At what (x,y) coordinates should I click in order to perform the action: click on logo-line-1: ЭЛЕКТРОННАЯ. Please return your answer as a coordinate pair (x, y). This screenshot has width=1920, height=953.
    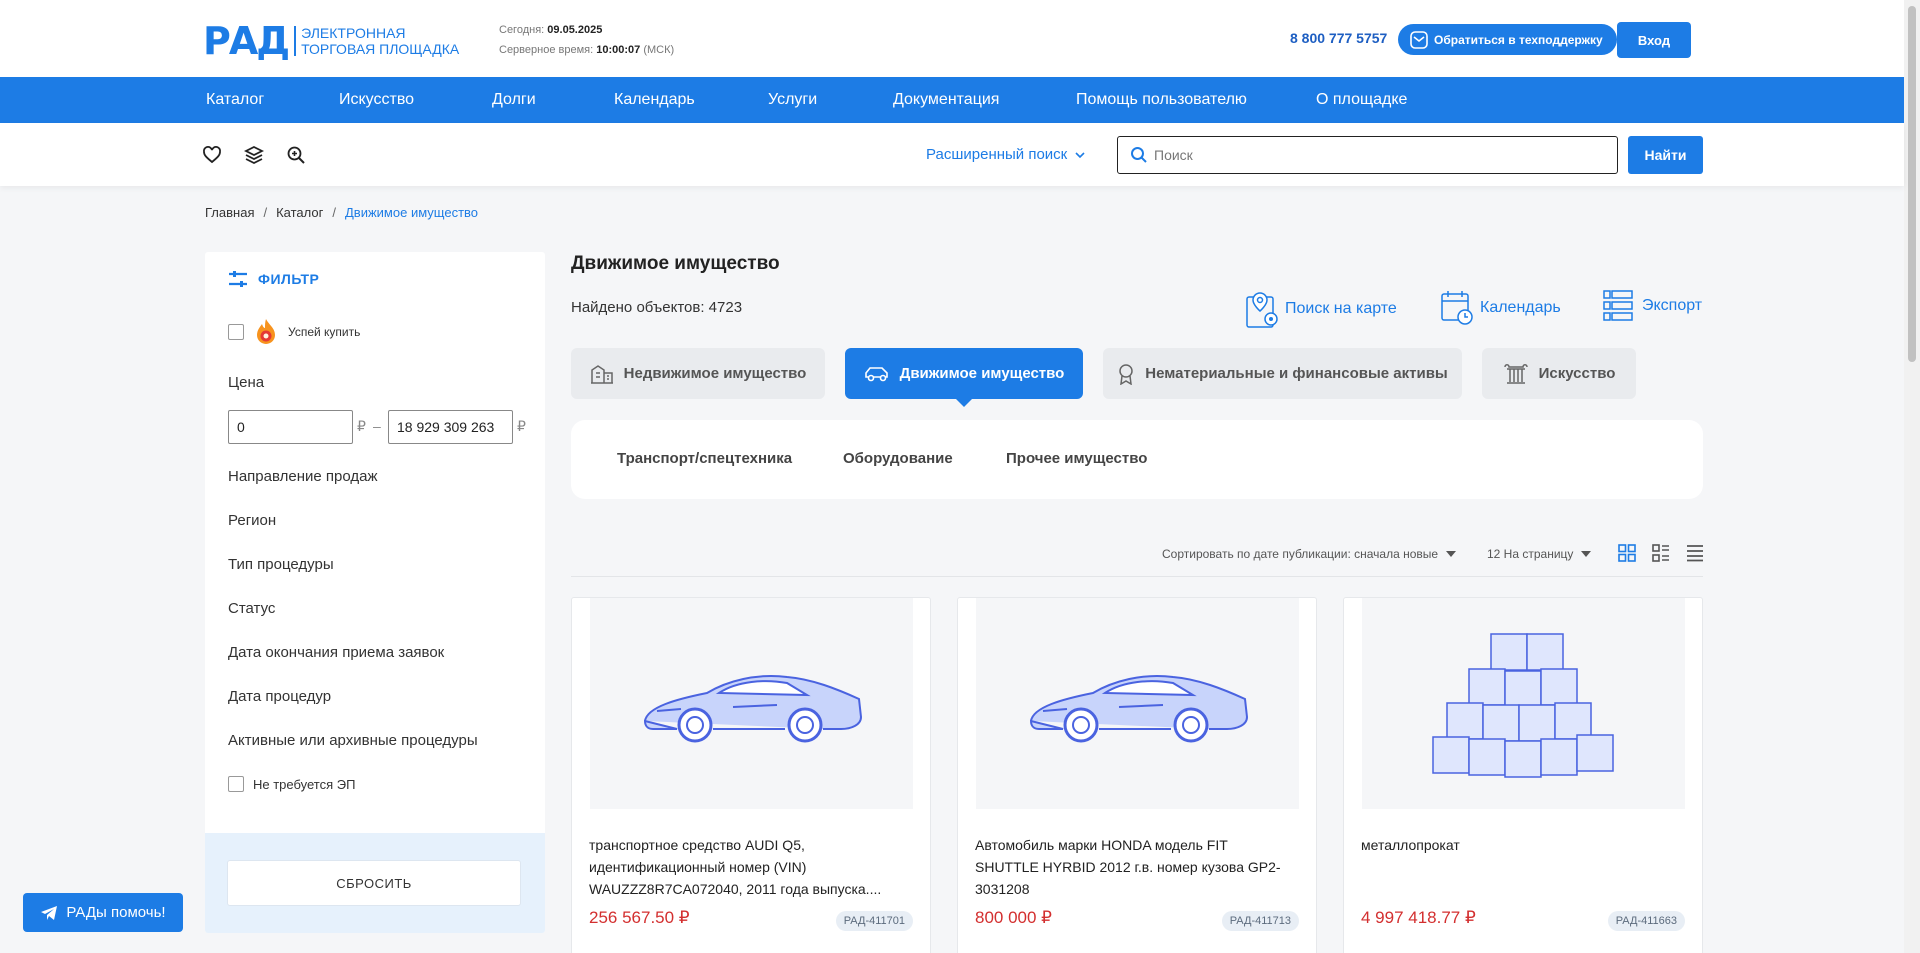
    Looking at the image, I should click on (353, 33).